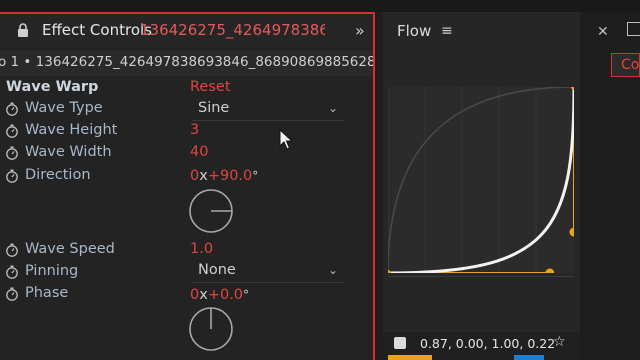  Describe the element at coordinates (70, 249) in the screenshot. I see `wave-speed-label: Wave Speed` at that location.